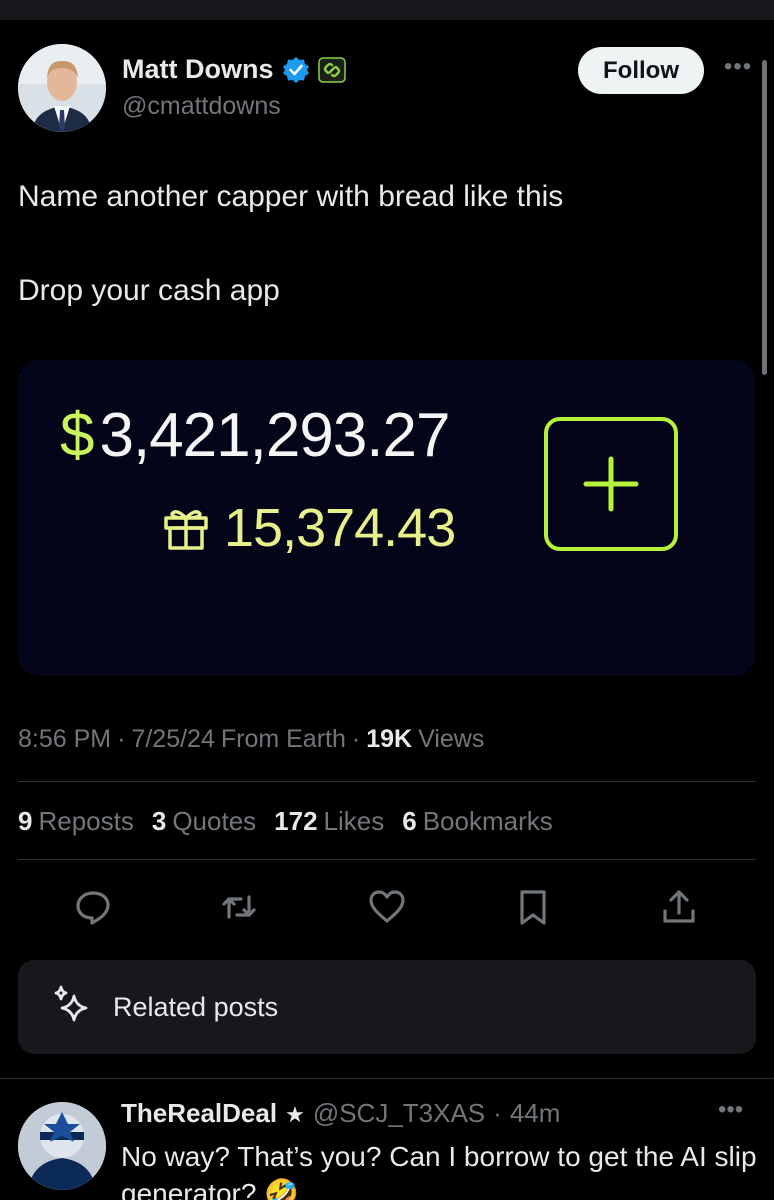 The height and width of the screenshot is (1200, 774). I want to click on views-count: 19K, so click(389, 739).